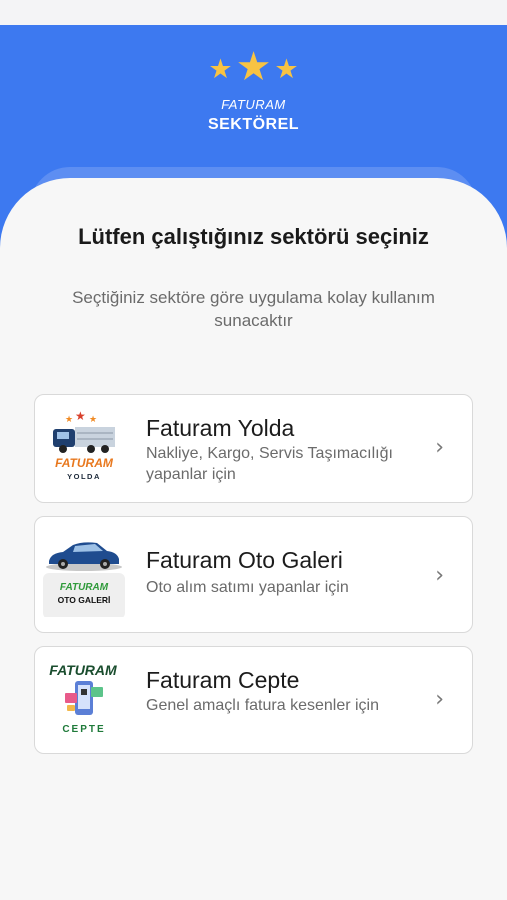 The width and height of the screenshot is (507, 900). I want to click on sector-description: Genel amaçlı fatura kesenler için, so click(262, 705).